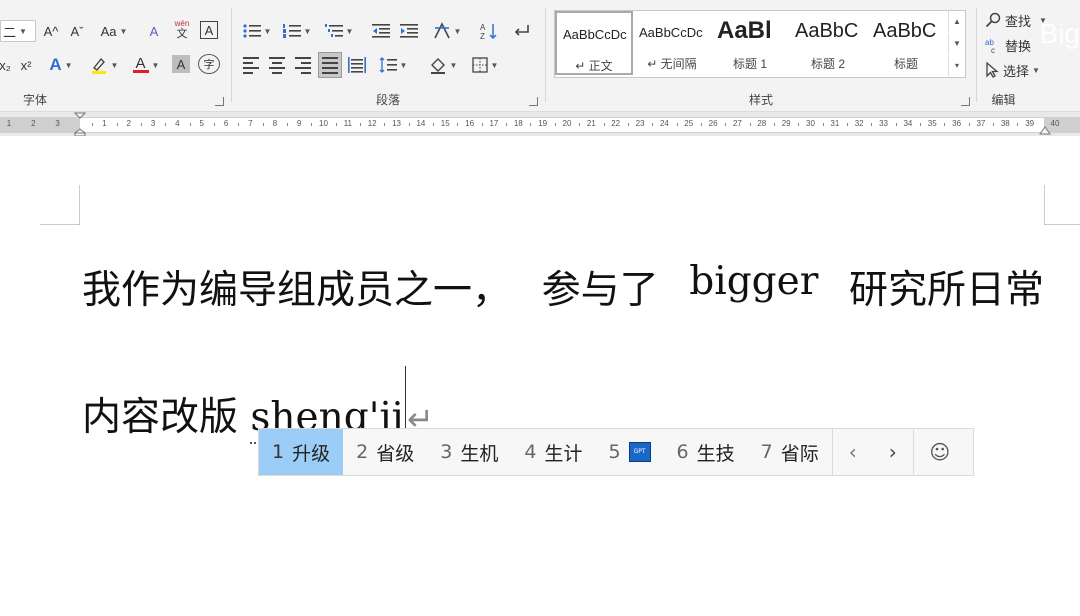 Image resolution: width=1080 pixels, height=616 pixels. Describe the element at coordinates (600, 290) in the screenshot. I see `text-segment: 参与了` at that location.